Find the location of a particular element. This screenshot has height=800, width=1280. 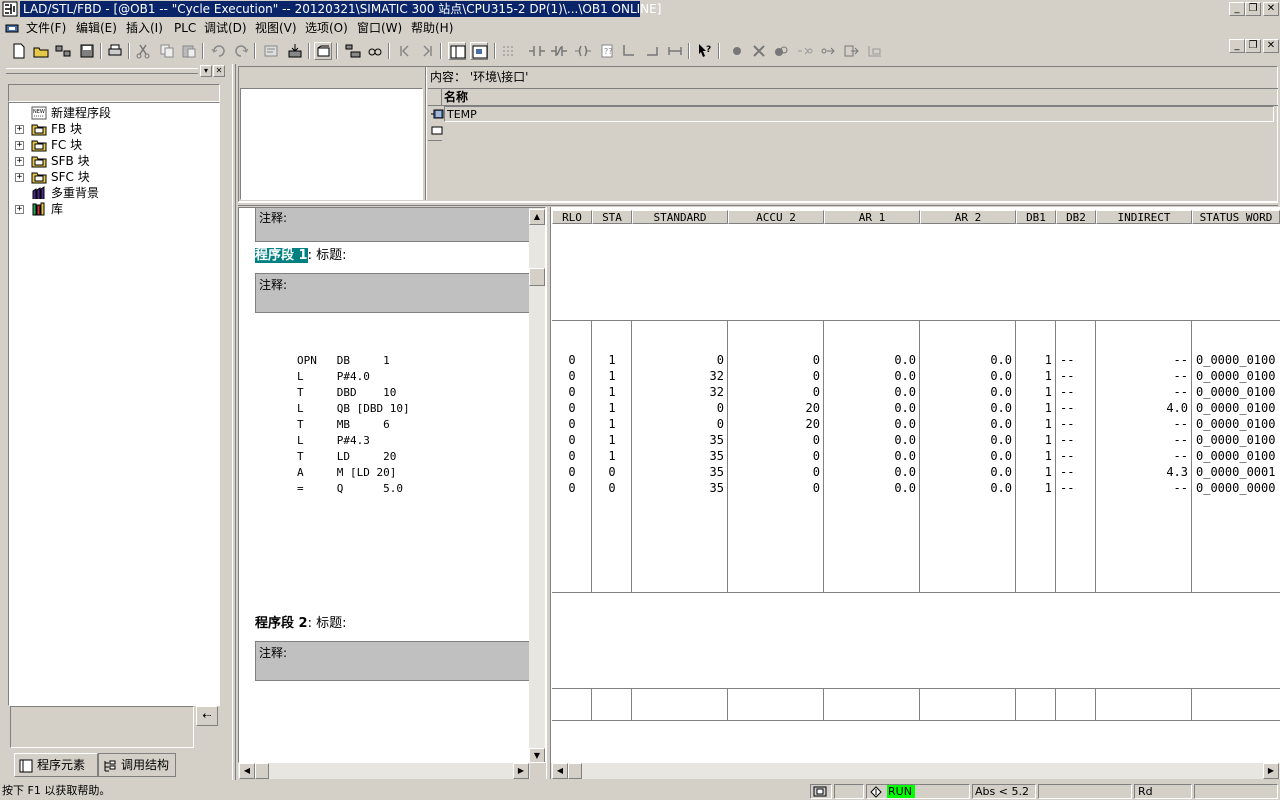

column-header-sta: STA is located at coordinates (612, 217).